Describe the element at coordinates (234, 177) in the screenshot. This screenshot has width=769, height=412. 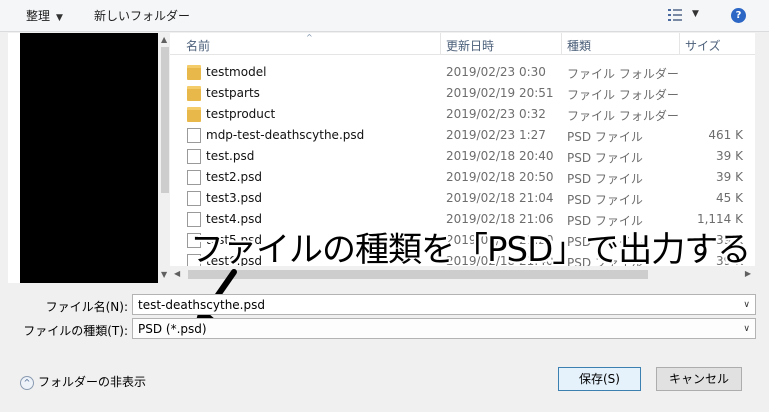
I see `file-name: test2.psd` at that location.